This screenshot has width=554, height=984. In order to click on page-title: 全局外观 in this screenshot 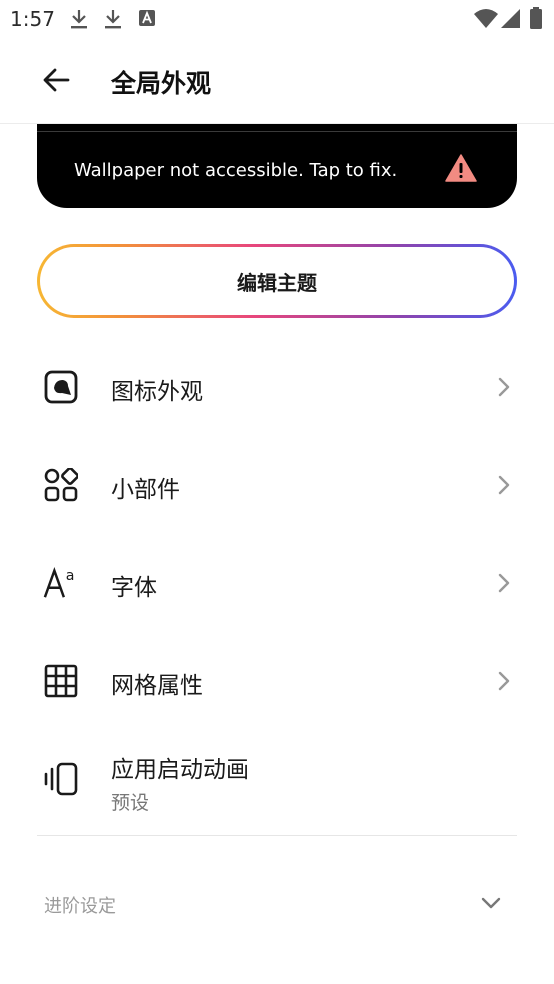, I will do `click(161, 83)`.